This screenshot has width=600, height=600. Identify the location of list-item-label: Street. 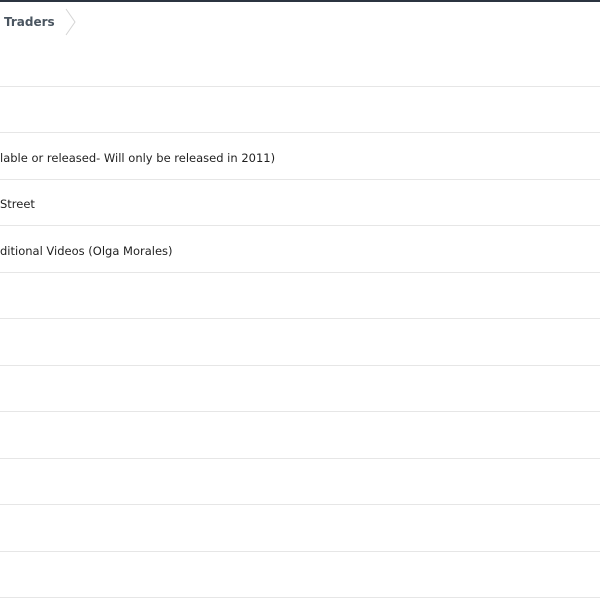
(17, 204).